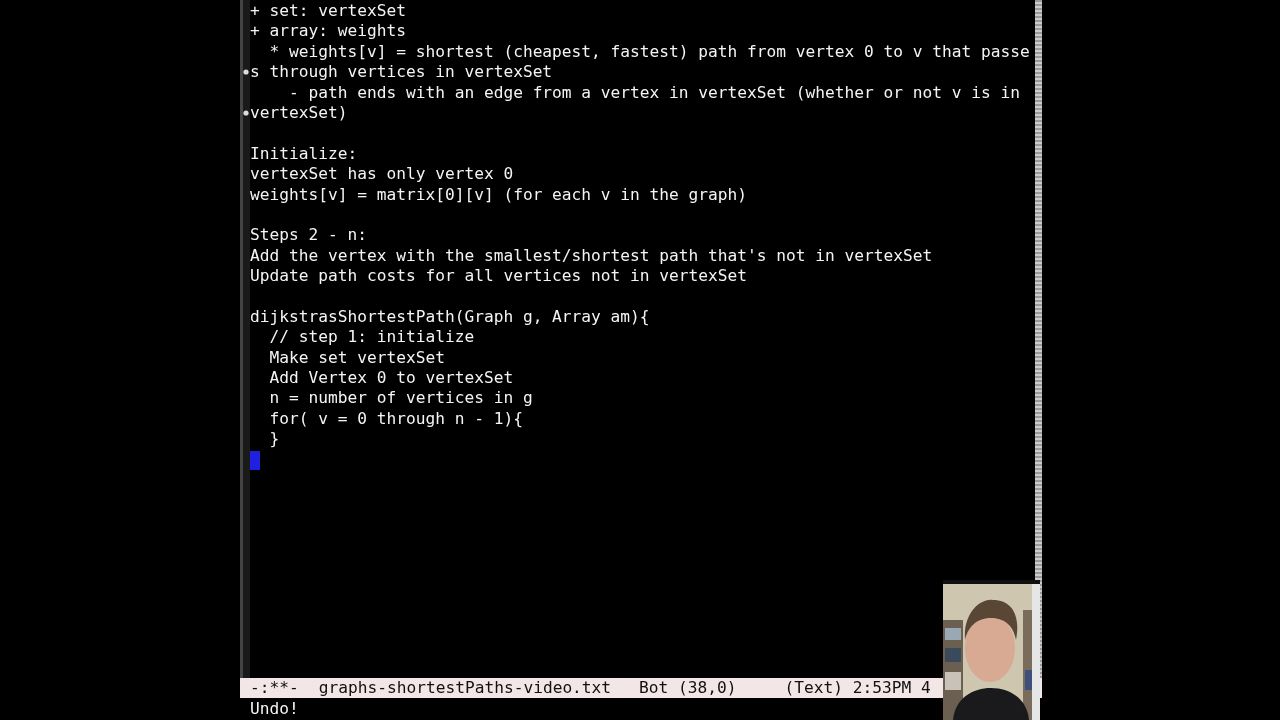  What do you see at coordinates (274, 708) in the screenshot?
I see `echo-message: Undo!` at bounding box center [274, 708].